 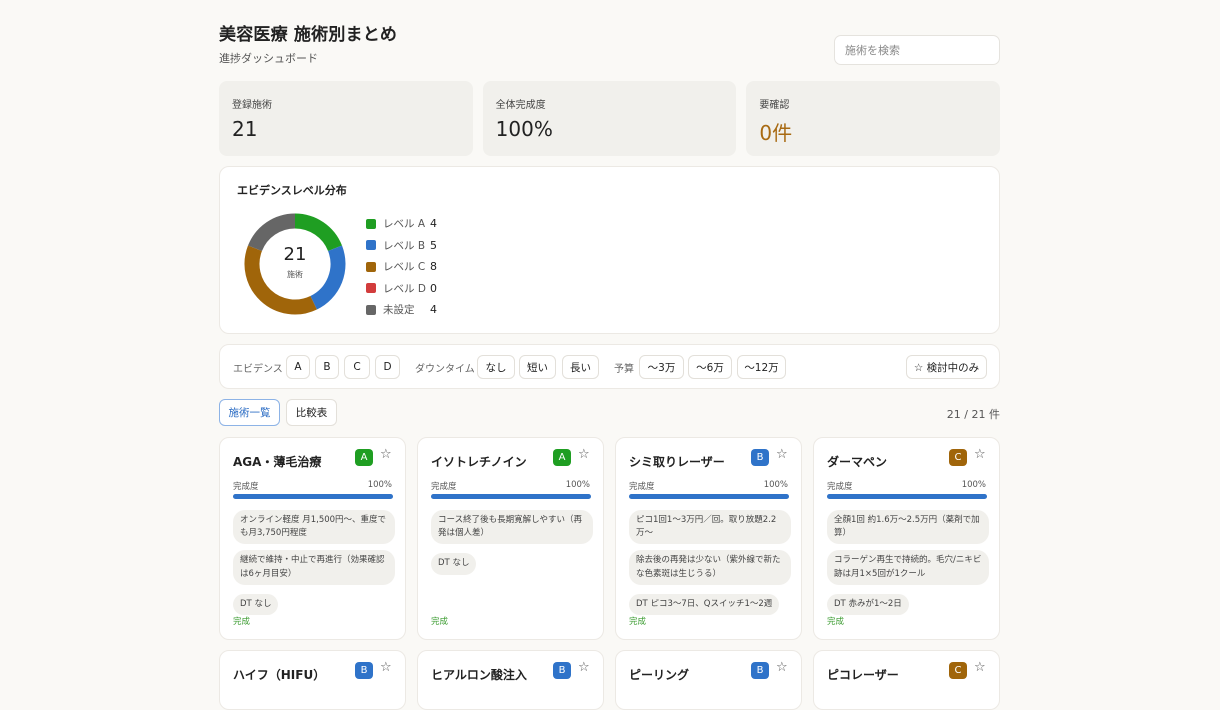 I want to click on legend-item-c: レベル C 8, so click(x=401, y=267).